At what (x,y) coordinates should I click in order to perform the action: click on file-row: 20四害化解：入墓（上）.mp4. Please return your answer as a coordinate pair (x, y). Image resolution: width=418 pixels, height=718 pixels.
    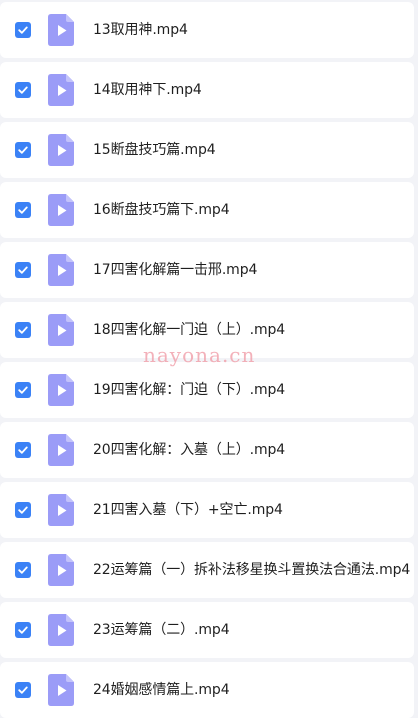
    Looking at the image, I should click on (207, 450).